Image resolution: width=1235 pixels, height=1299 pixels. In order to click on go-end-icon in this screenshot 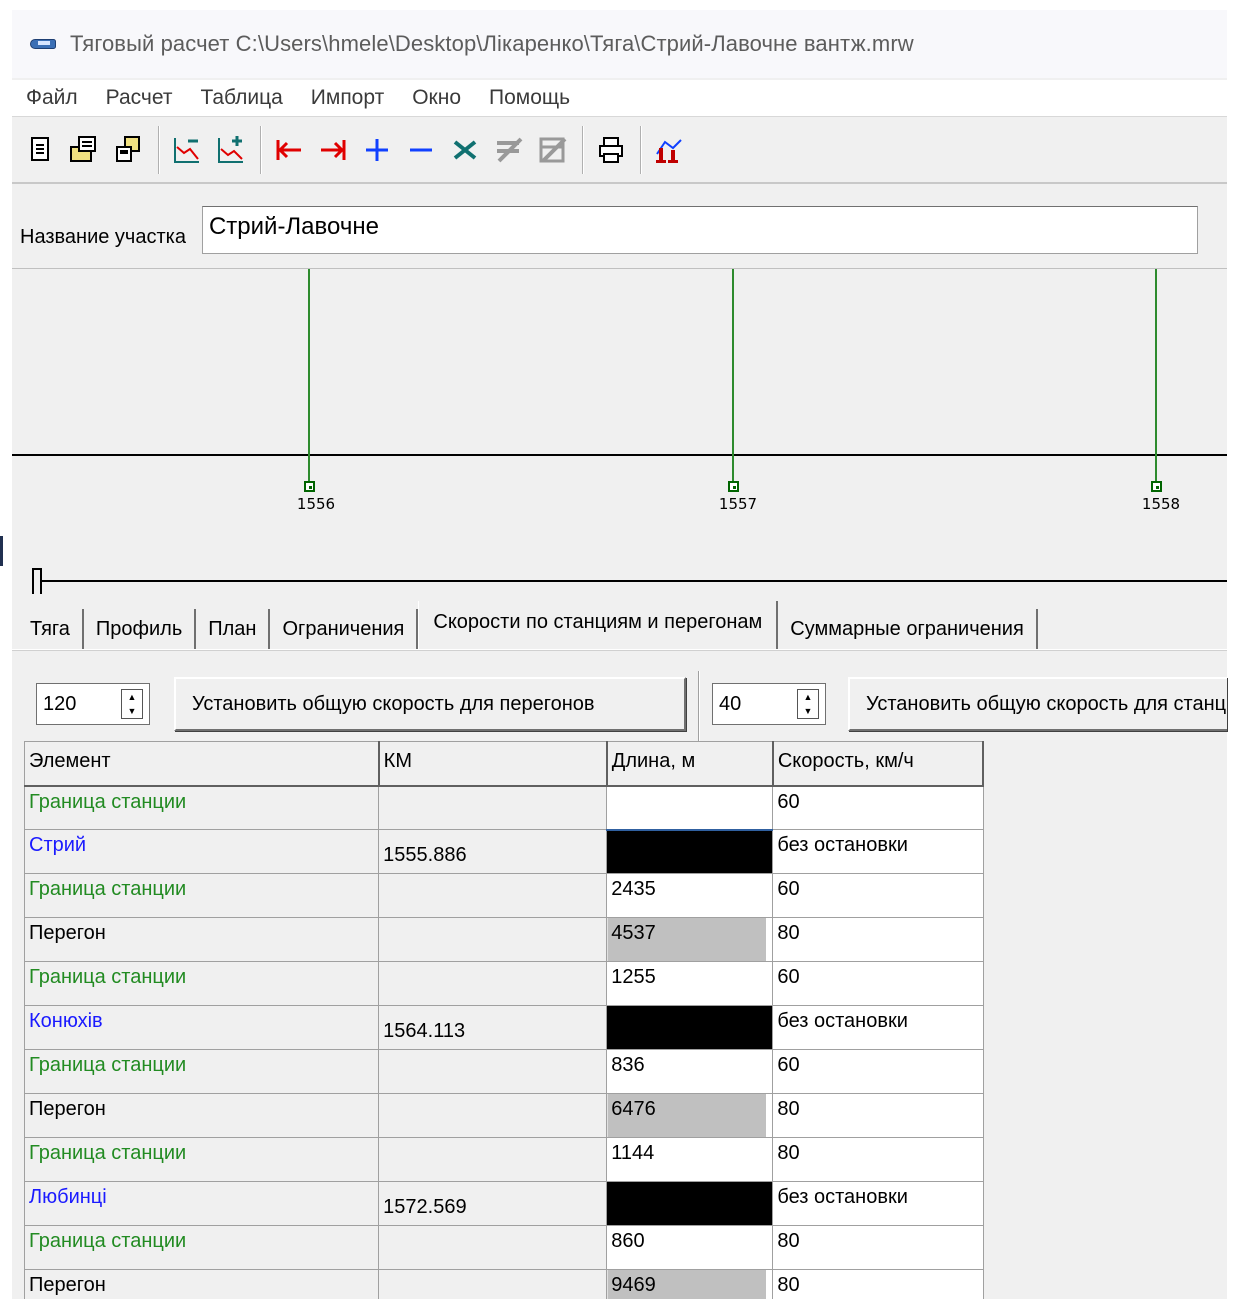, I will do `click(333, 150)`.